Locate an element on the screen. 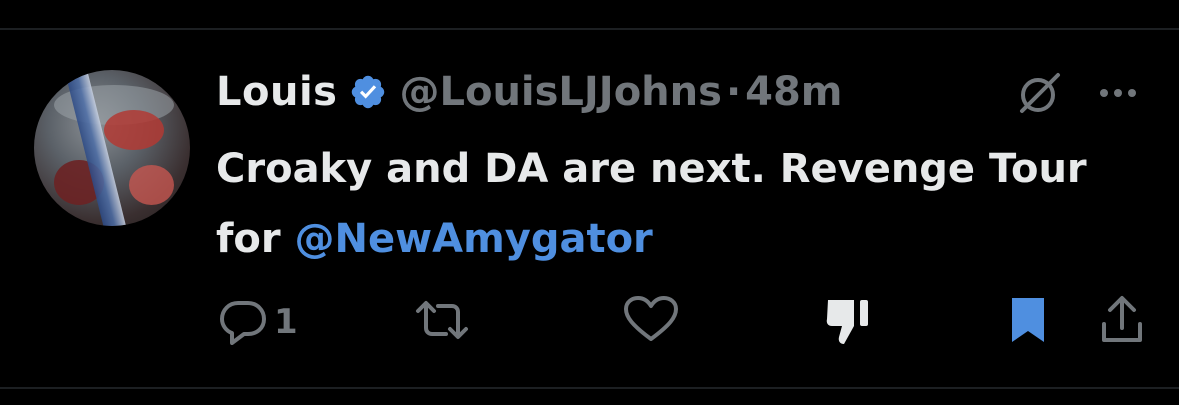 The image size is (1179, 405). bottom-divider is located at coordinates (589, 388).